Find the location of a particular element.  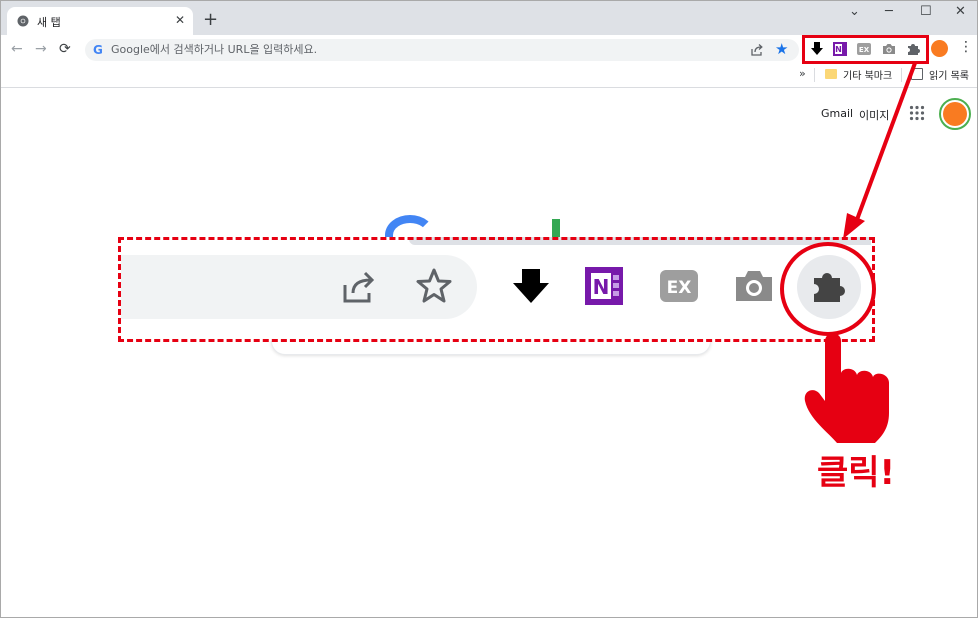

tab-close-icon: ✕ is located at coordinates (180, 20).